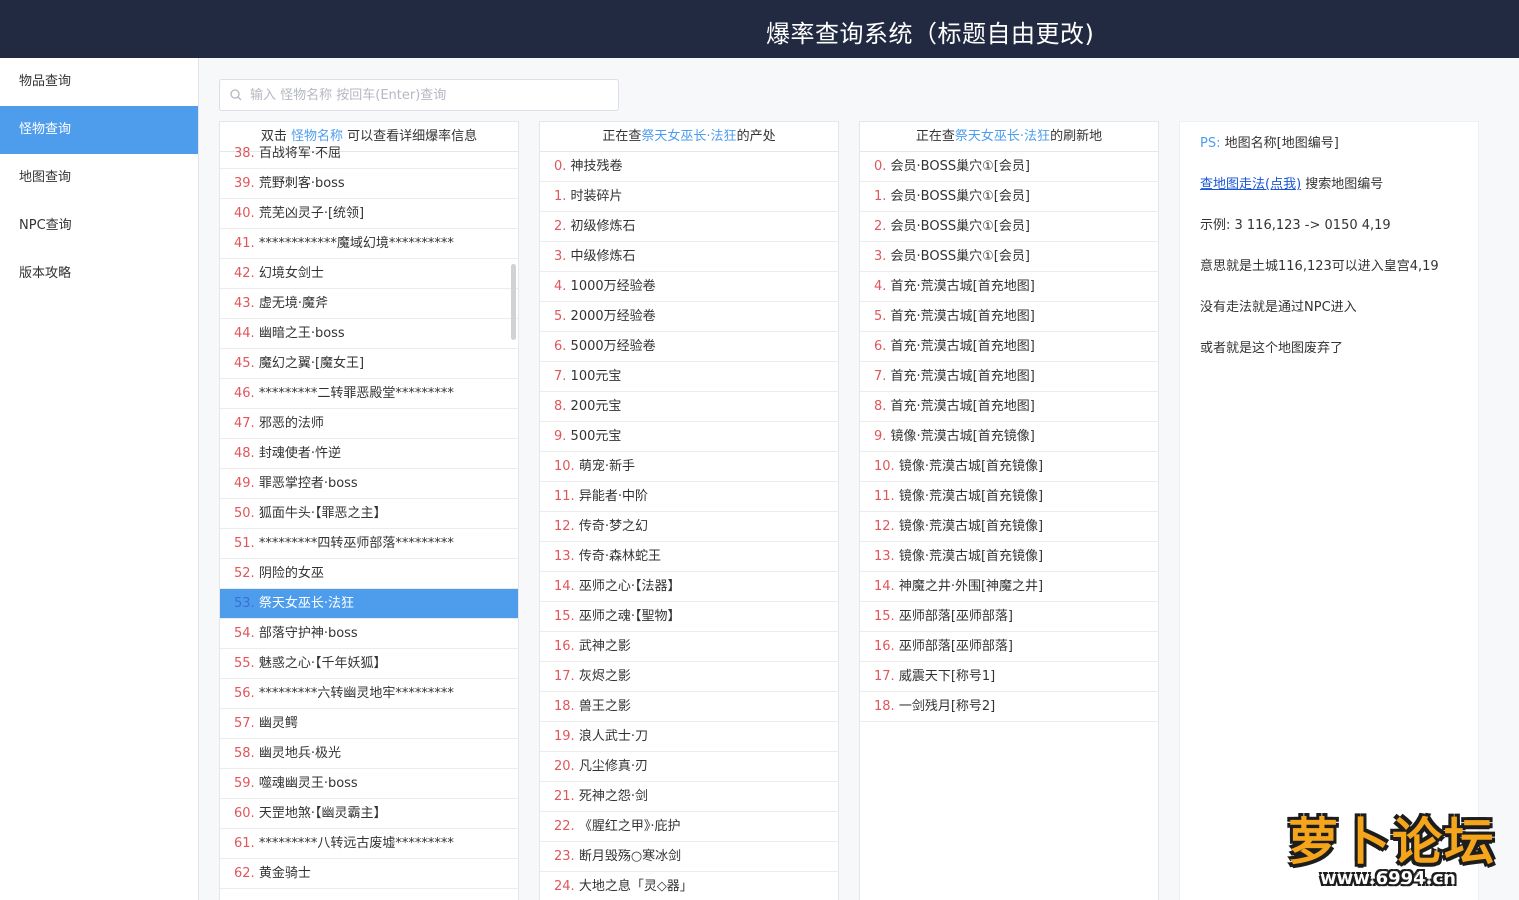 Image resolution: width=1519 pixels, height=900 pixels. I want to click on list-item: 44. 幽暗之王·boss, so click(369, 334).